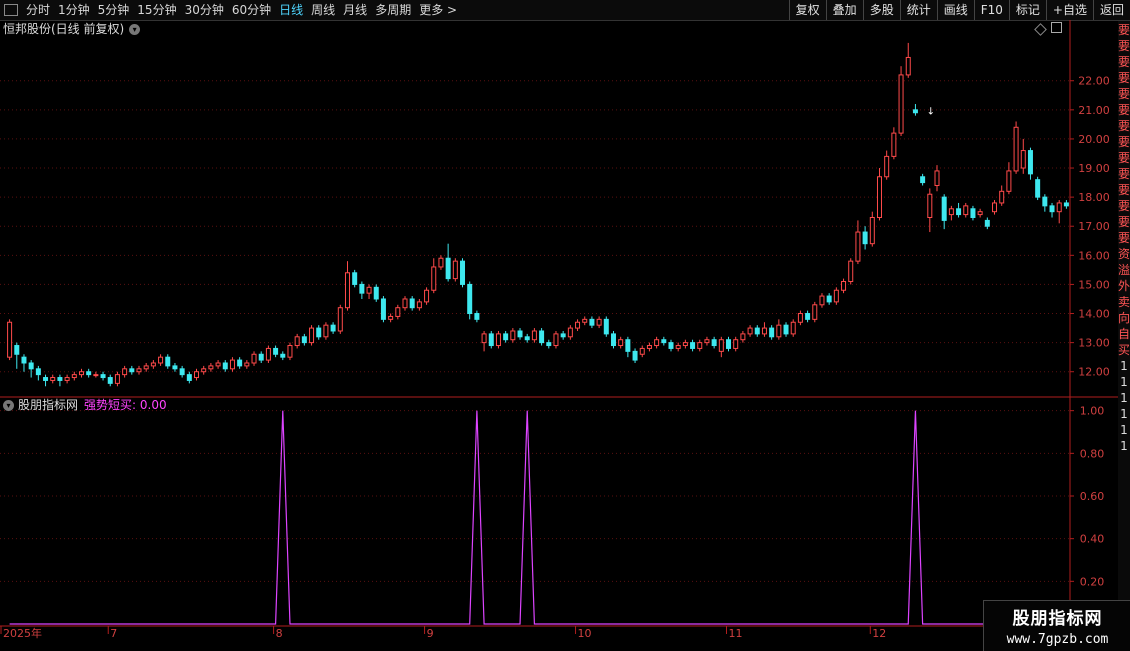  Describe the element at coordinates (393, 10) in the screenshot. I see `period-tab-9: 多周期` at that location.